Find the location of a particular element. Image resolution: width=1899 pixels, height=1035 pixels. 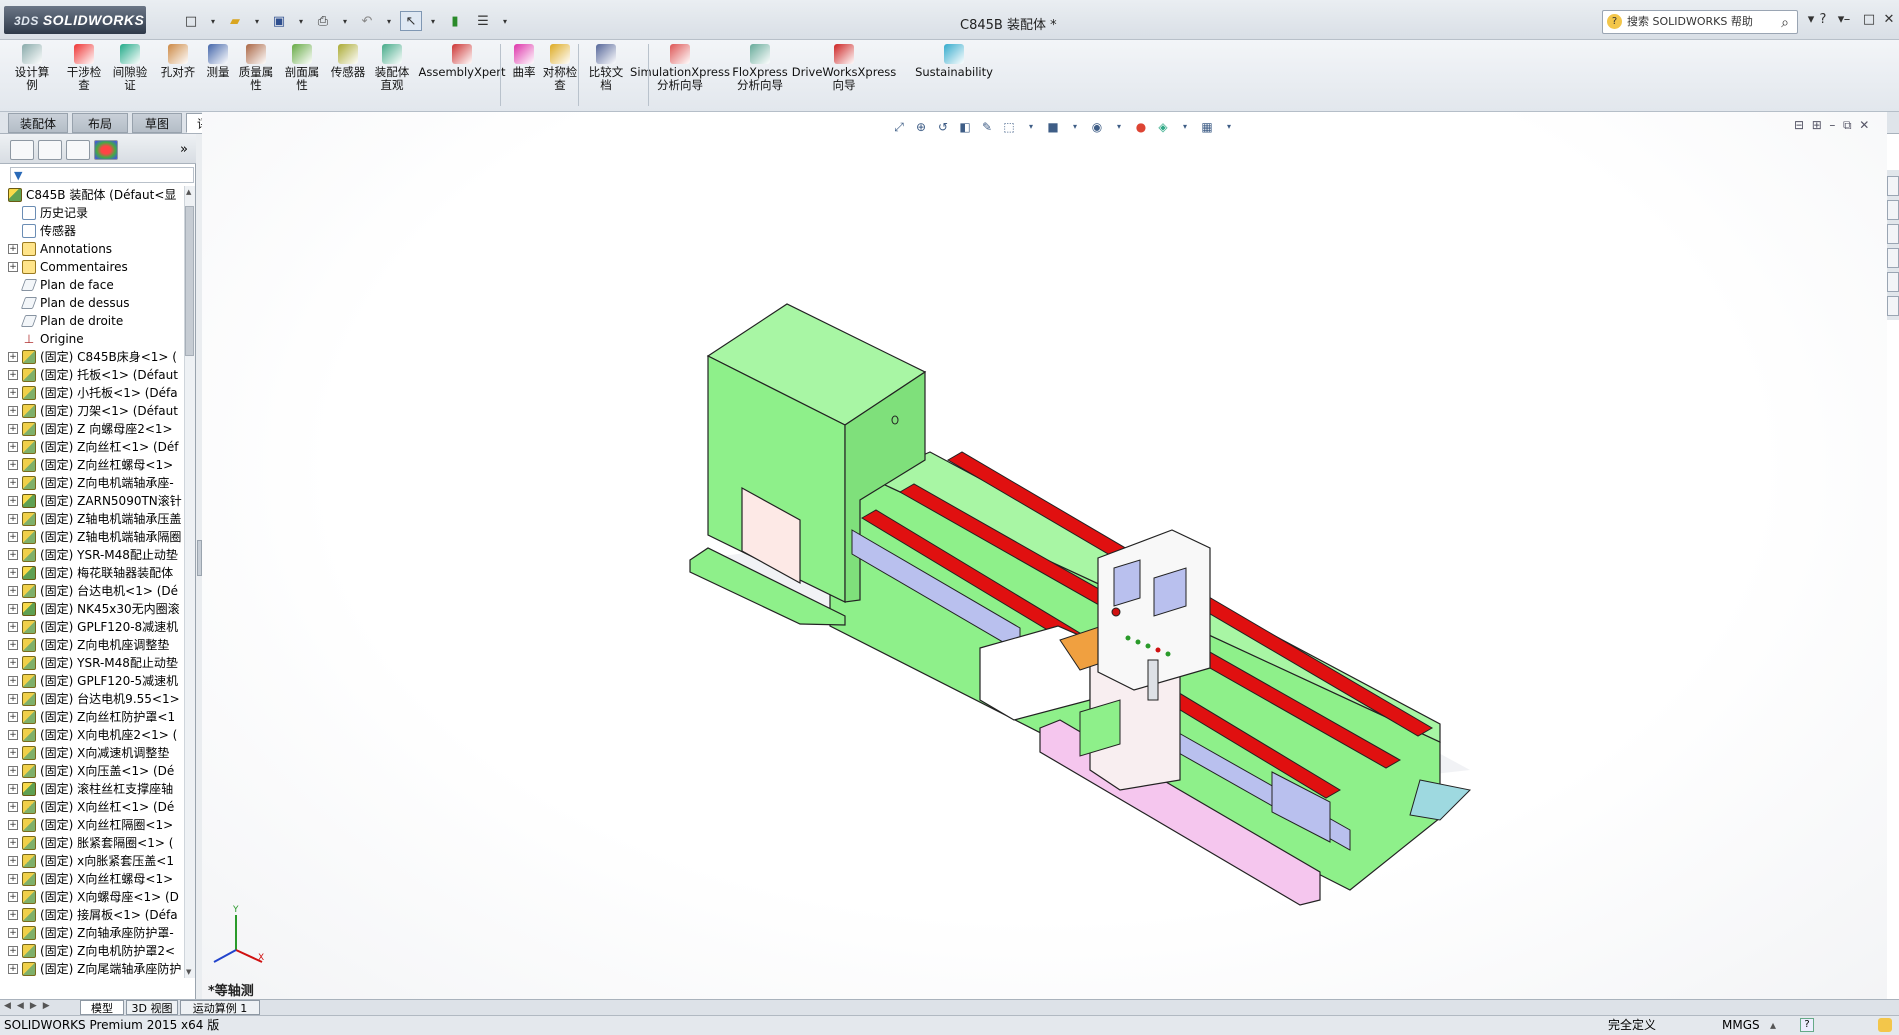

tree-item: + (固定) 刀架<1> (Défaut is located at coordinates (96, 411).